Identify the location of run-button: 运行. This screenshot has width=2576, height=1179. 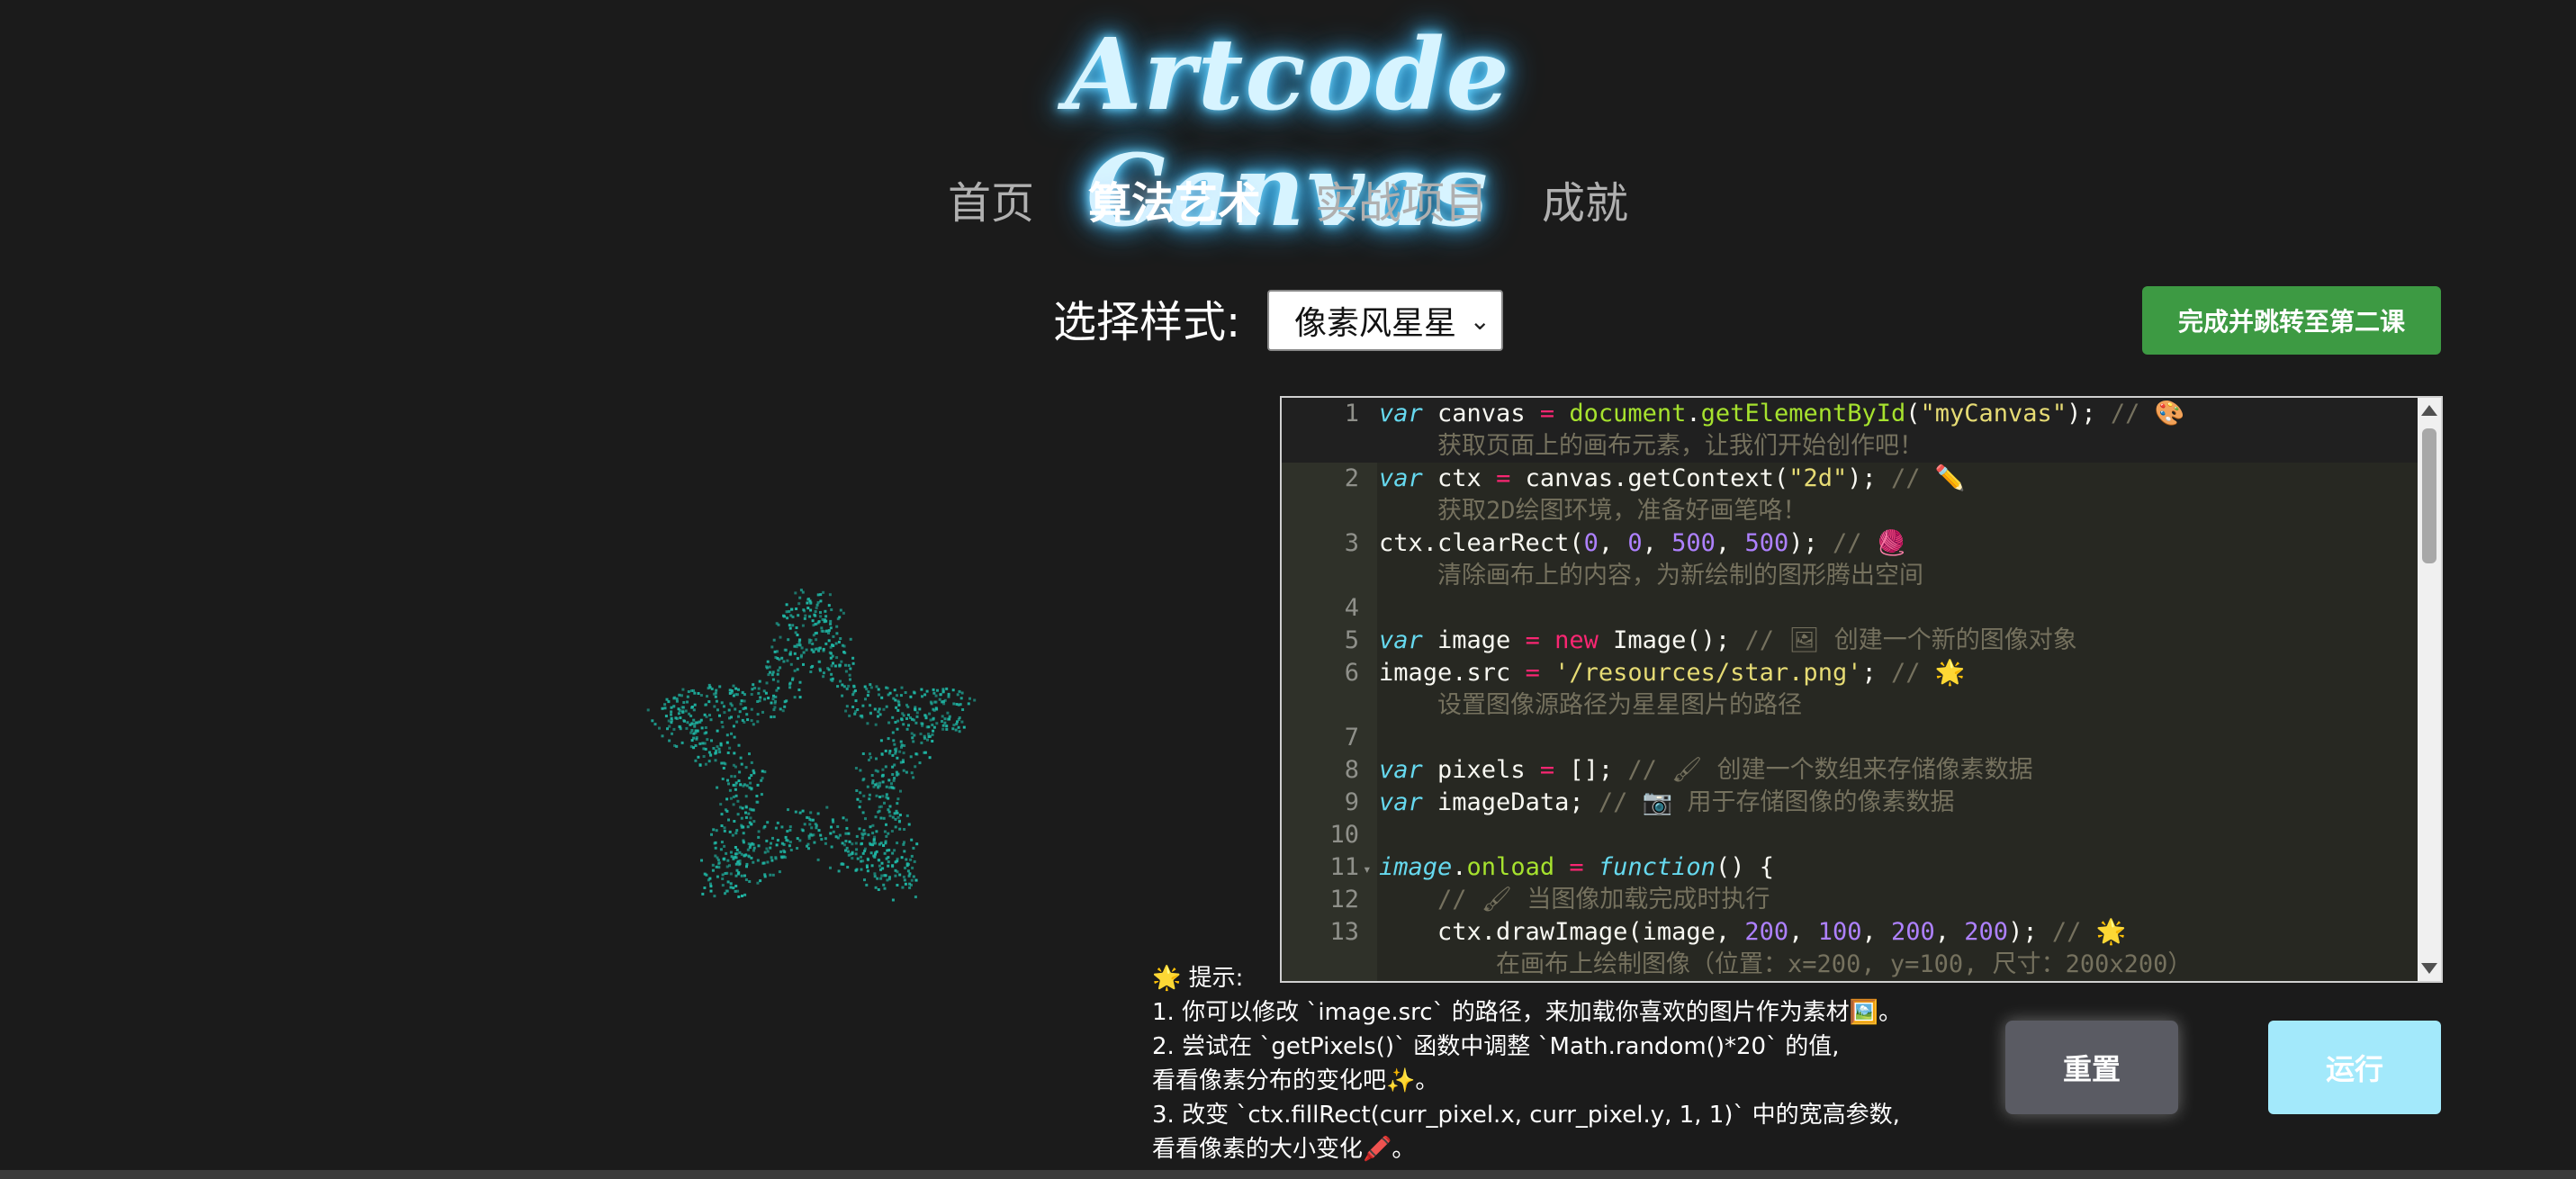
(2354, 1067).